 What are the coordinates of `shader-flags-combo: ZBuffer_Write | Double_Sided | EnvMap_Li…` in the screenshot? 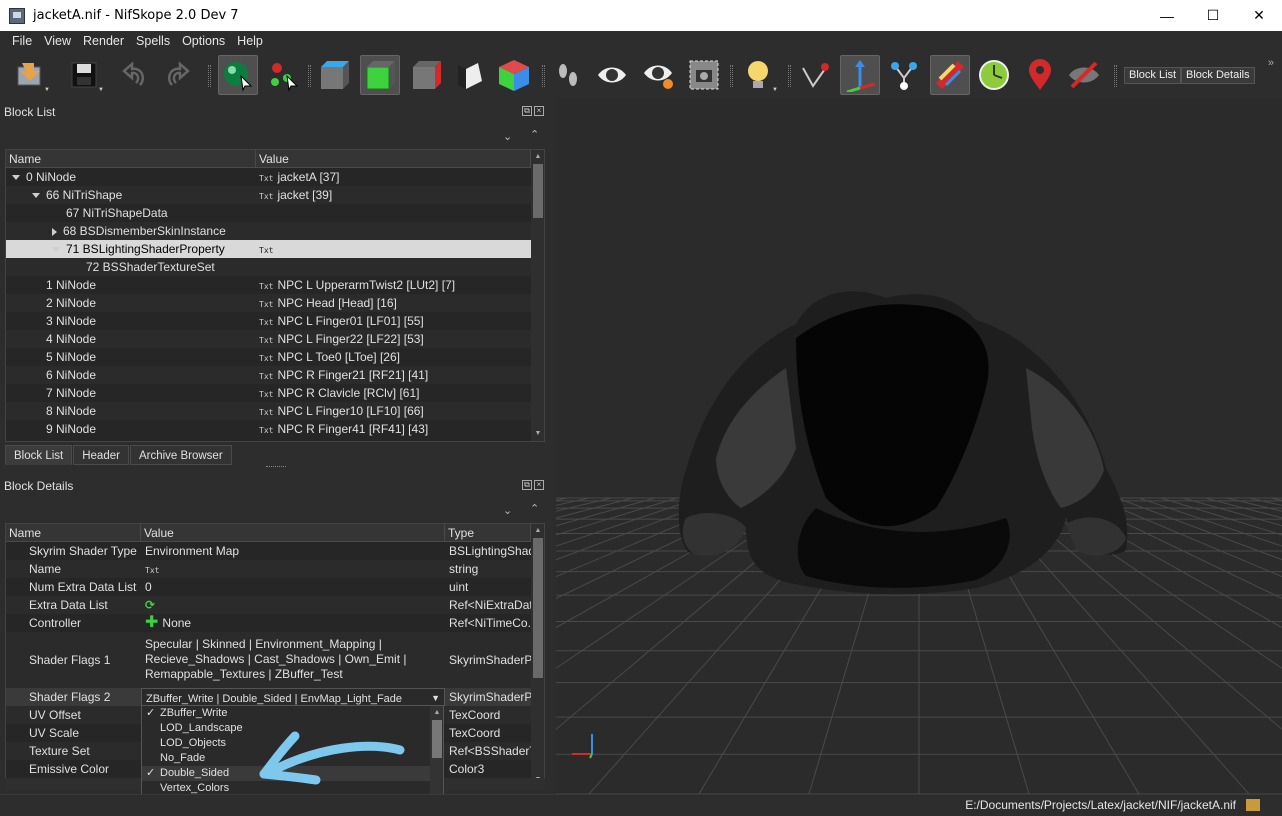 It's located at (274, 699).